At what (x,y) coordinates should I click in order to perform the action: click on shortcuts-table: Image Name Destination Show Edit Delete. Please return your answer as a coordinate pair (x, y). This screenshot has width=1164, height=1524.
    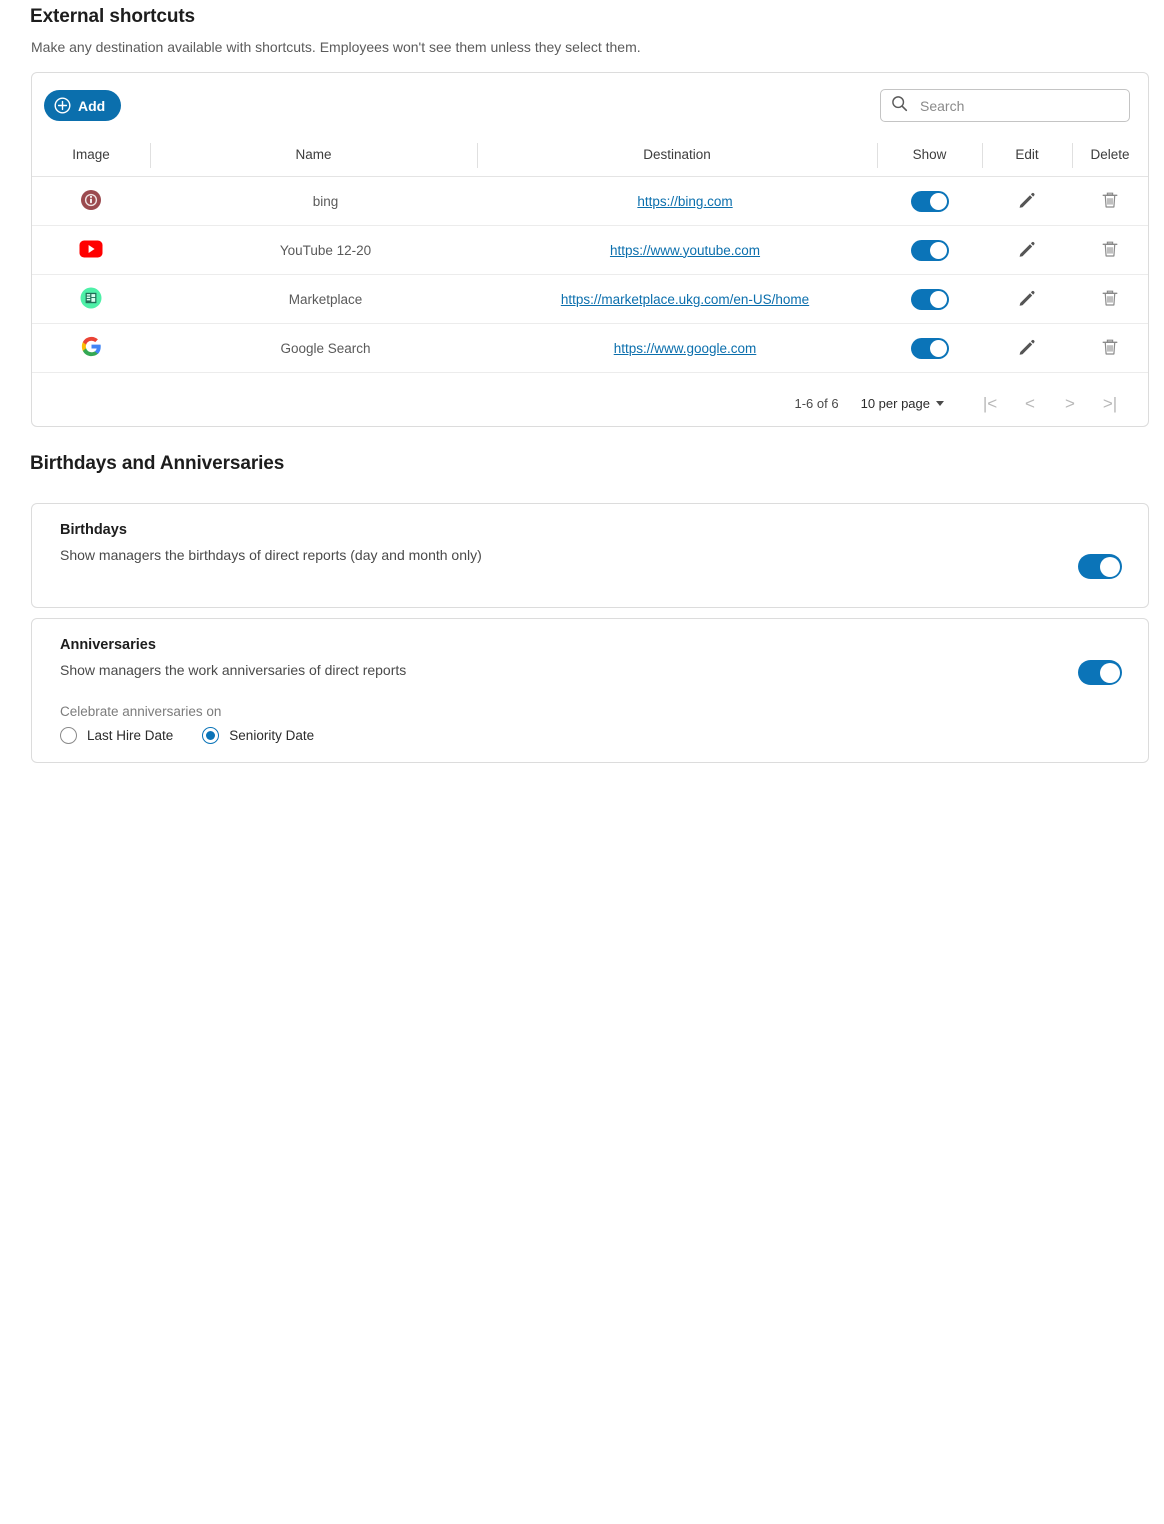
    Looking at the image, I should click on (590, 254).